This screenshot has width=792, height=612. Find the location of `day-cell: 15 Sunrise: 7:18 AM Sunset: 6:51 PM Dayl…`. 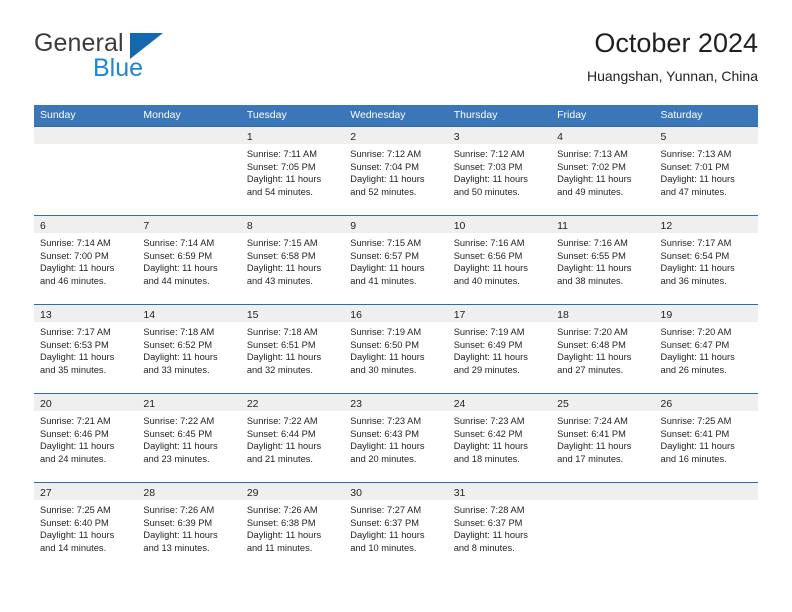

day-cell: 15 Sunrise: 7:18 AM Sunset: 6:51 PM Dayl… is located at coordinates (292, 349).